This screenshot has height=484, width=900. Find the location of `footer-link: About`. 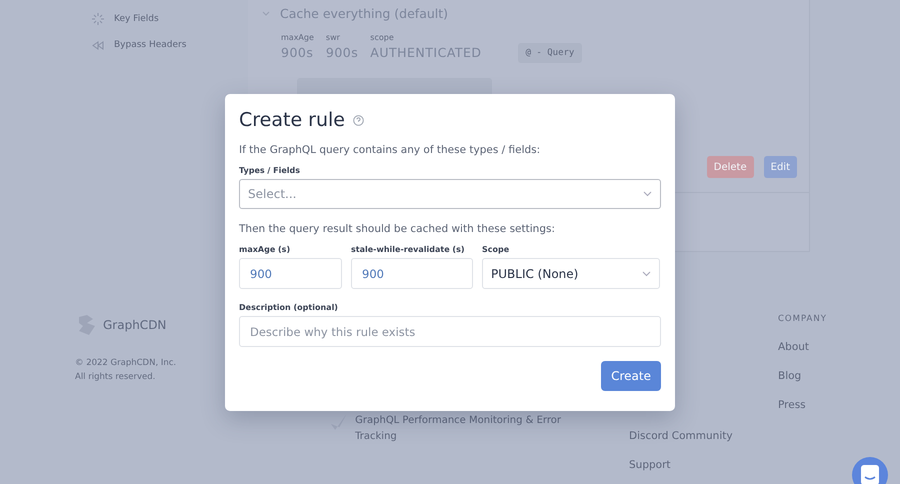

footer-link: About is located at coordinates (839, 347).